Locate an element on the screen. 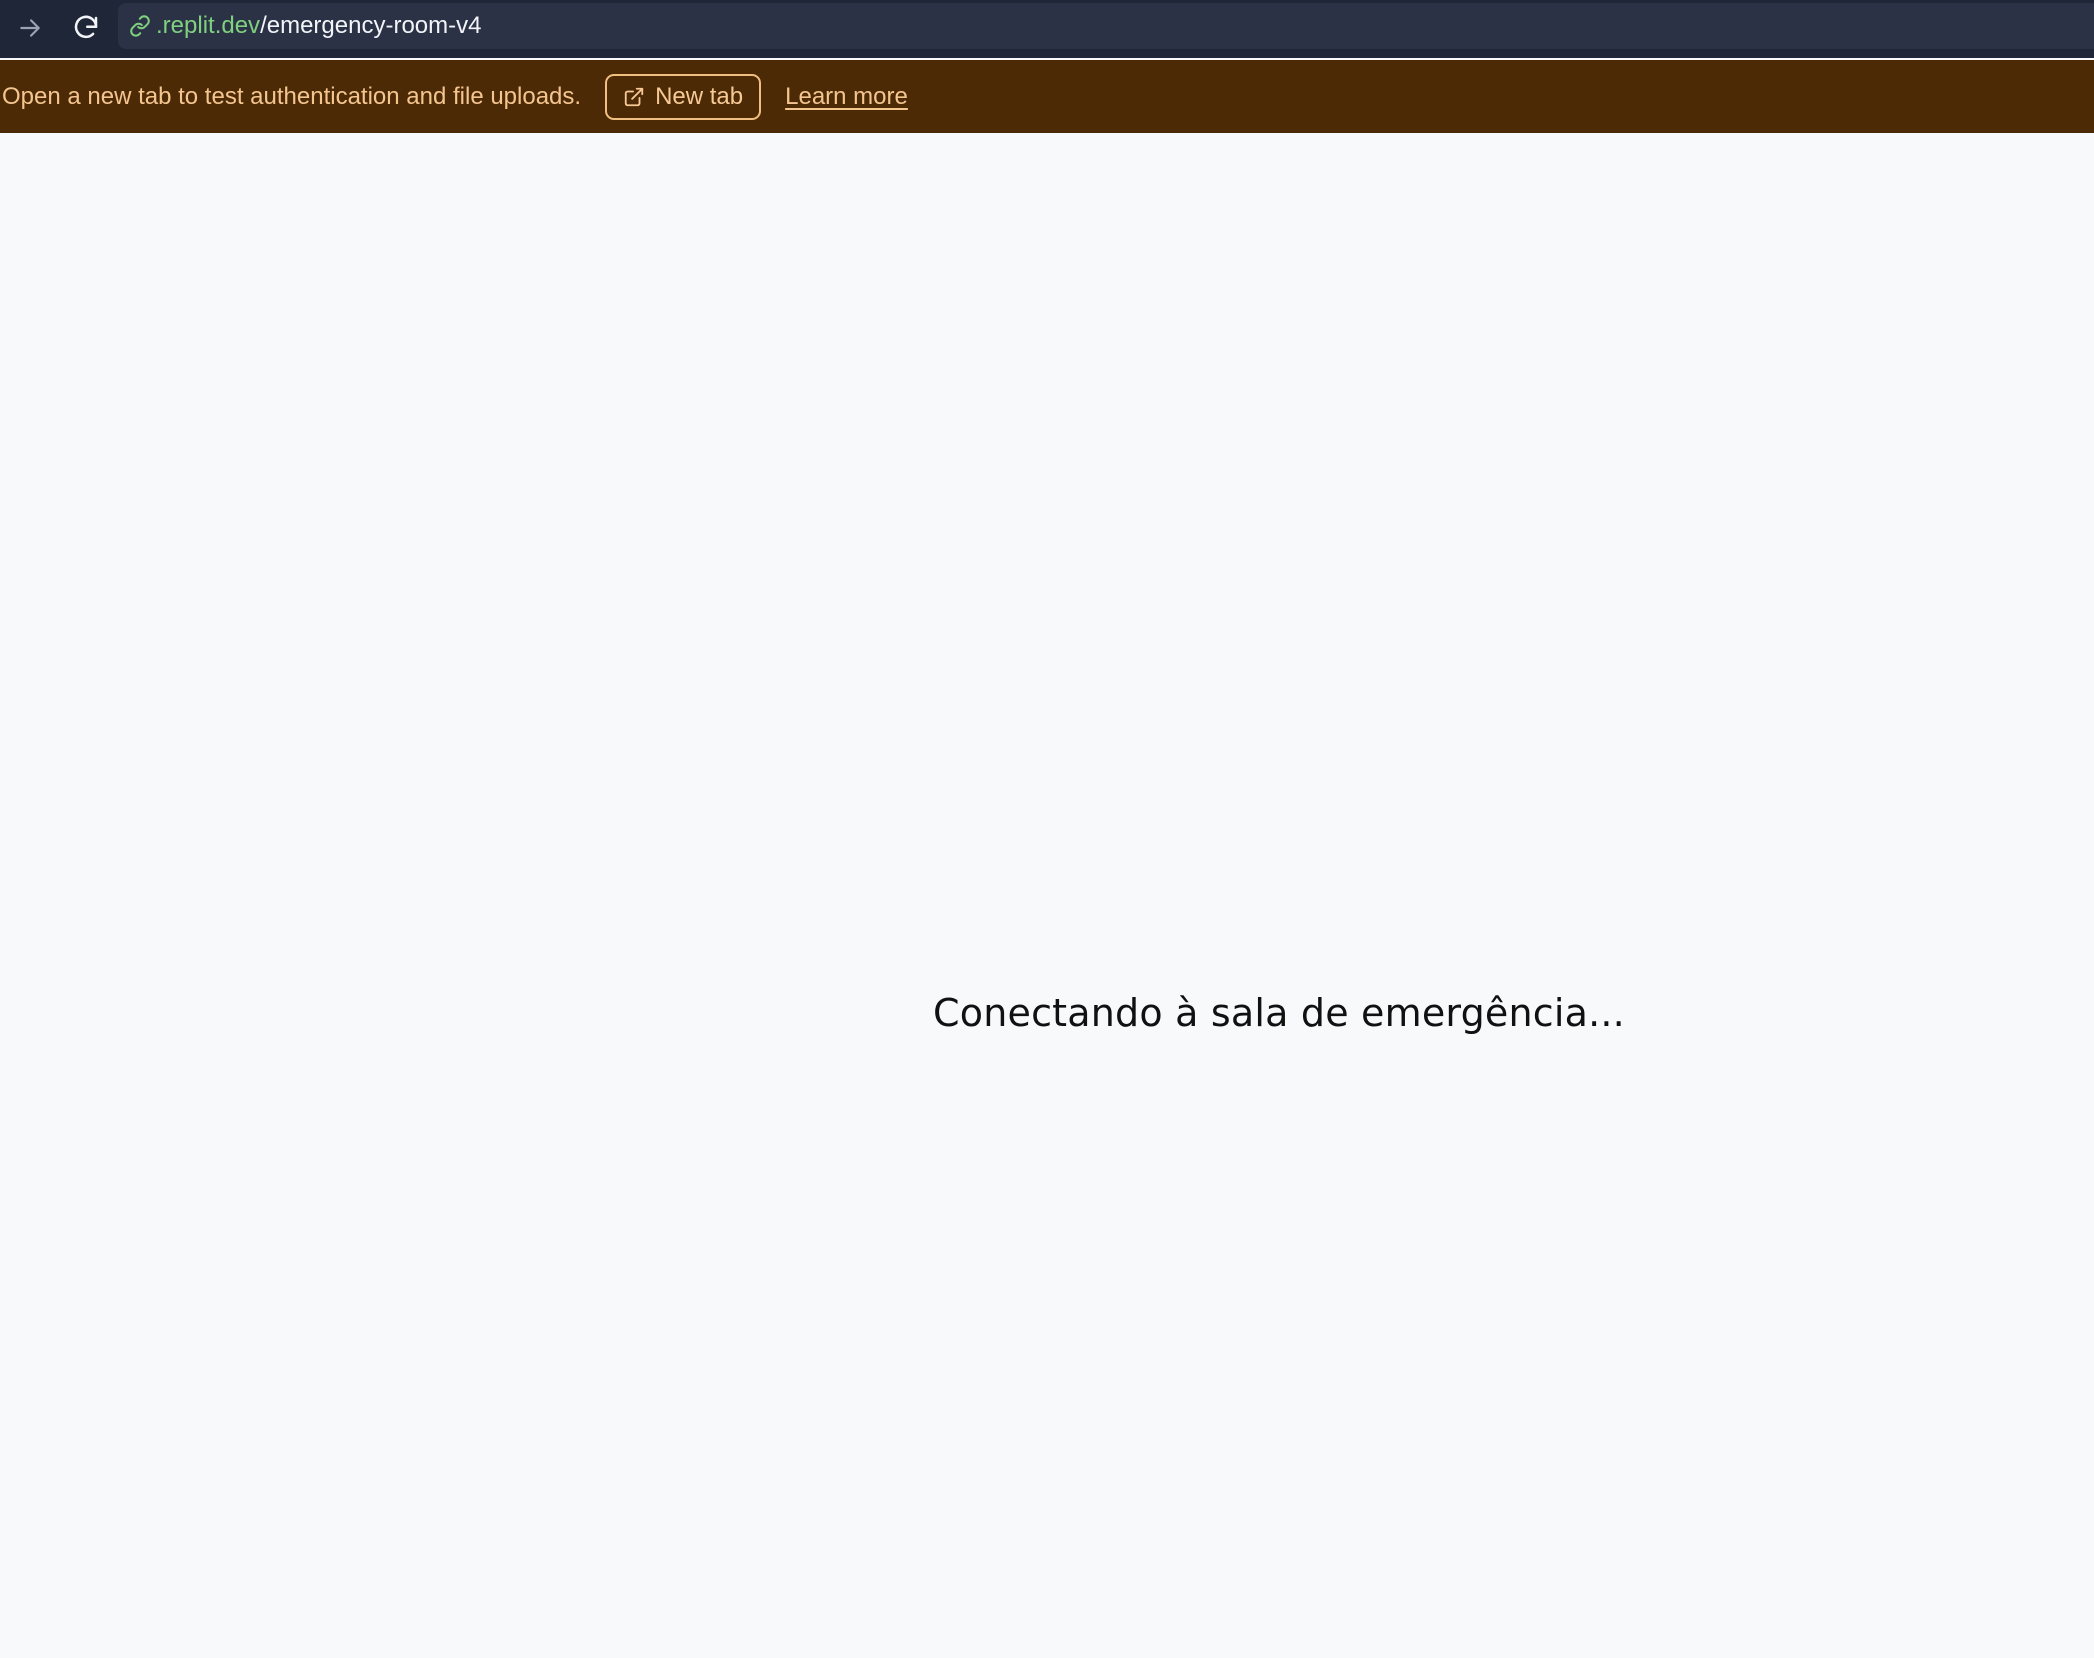 This screenshot has height=1658, width=2094. forward-button is located at coordinates (30, 28).